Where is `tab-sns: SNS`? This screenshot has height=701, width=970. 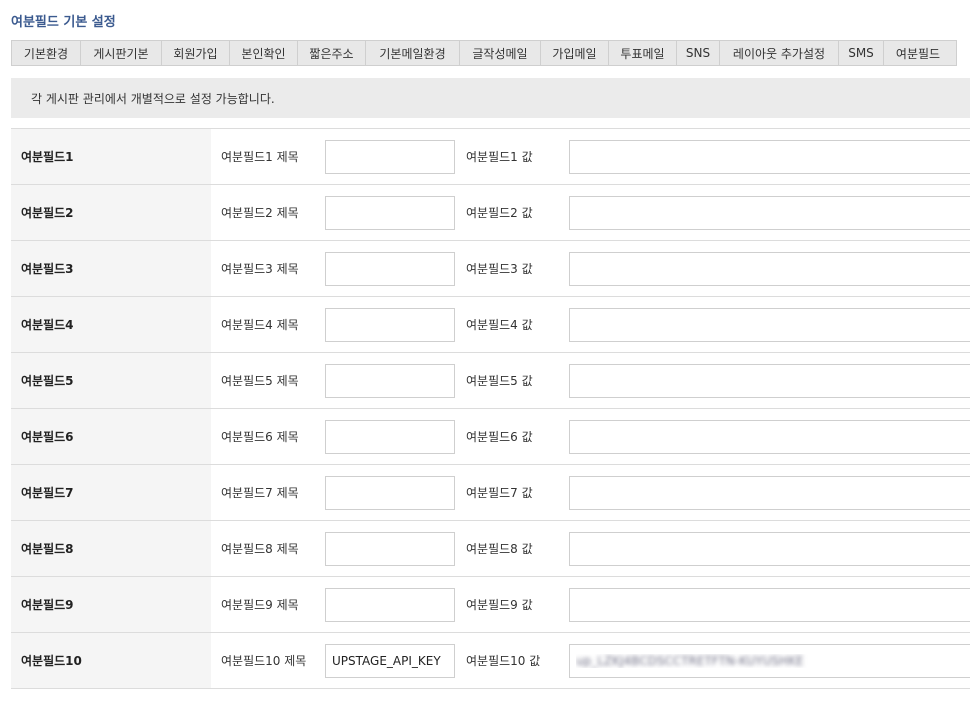 tab-sns: SNS is located at coordinates (698, 53).